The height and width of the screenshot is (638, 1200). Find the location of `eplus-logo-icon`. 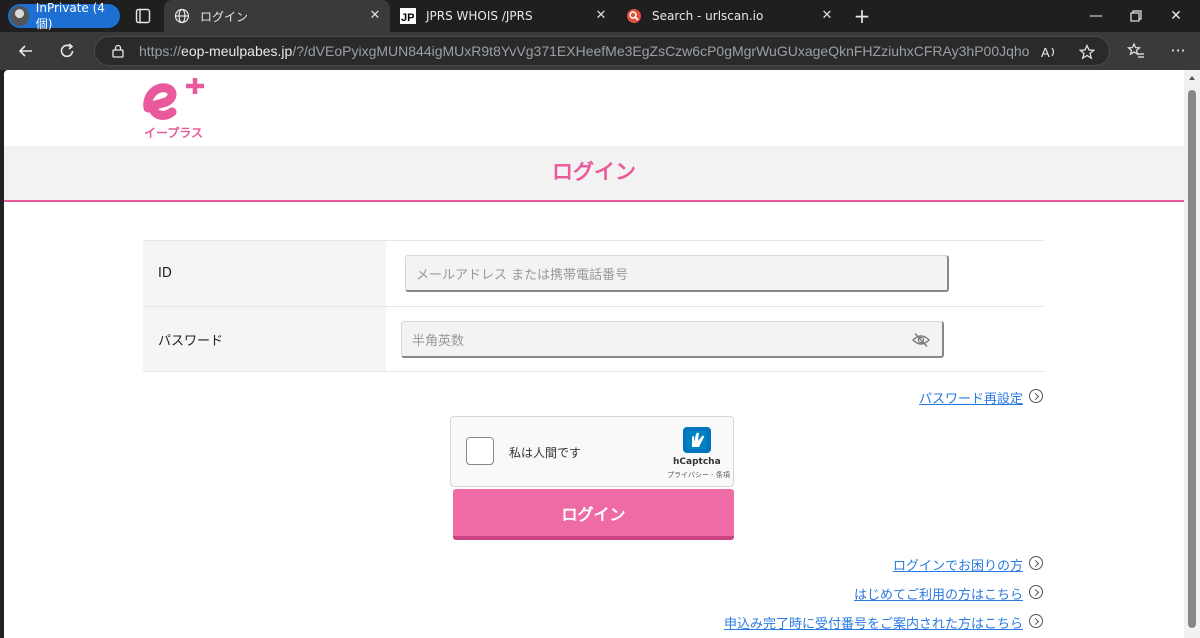

eplus-logo-icon is located at coordinates (173, 99).